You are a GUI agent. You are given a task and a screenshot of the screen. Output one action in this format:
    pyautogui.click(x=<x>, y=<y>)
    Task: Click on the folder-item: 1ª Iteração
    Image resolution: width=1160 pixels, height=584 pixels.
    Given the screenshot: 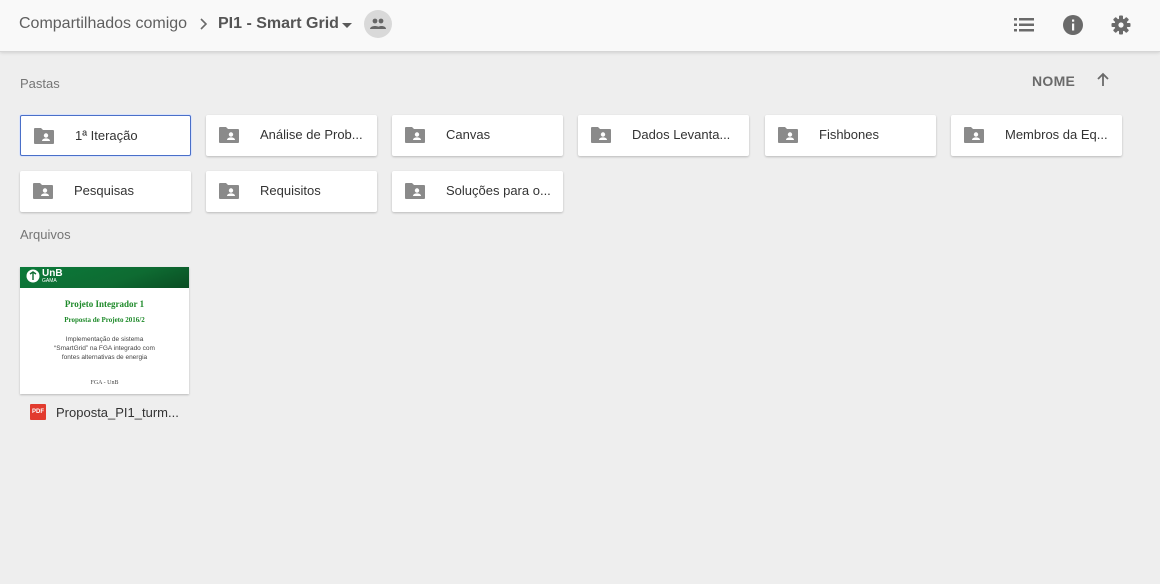 What is the action you would take?
    pyautogui.click(x=105, y=135)
    